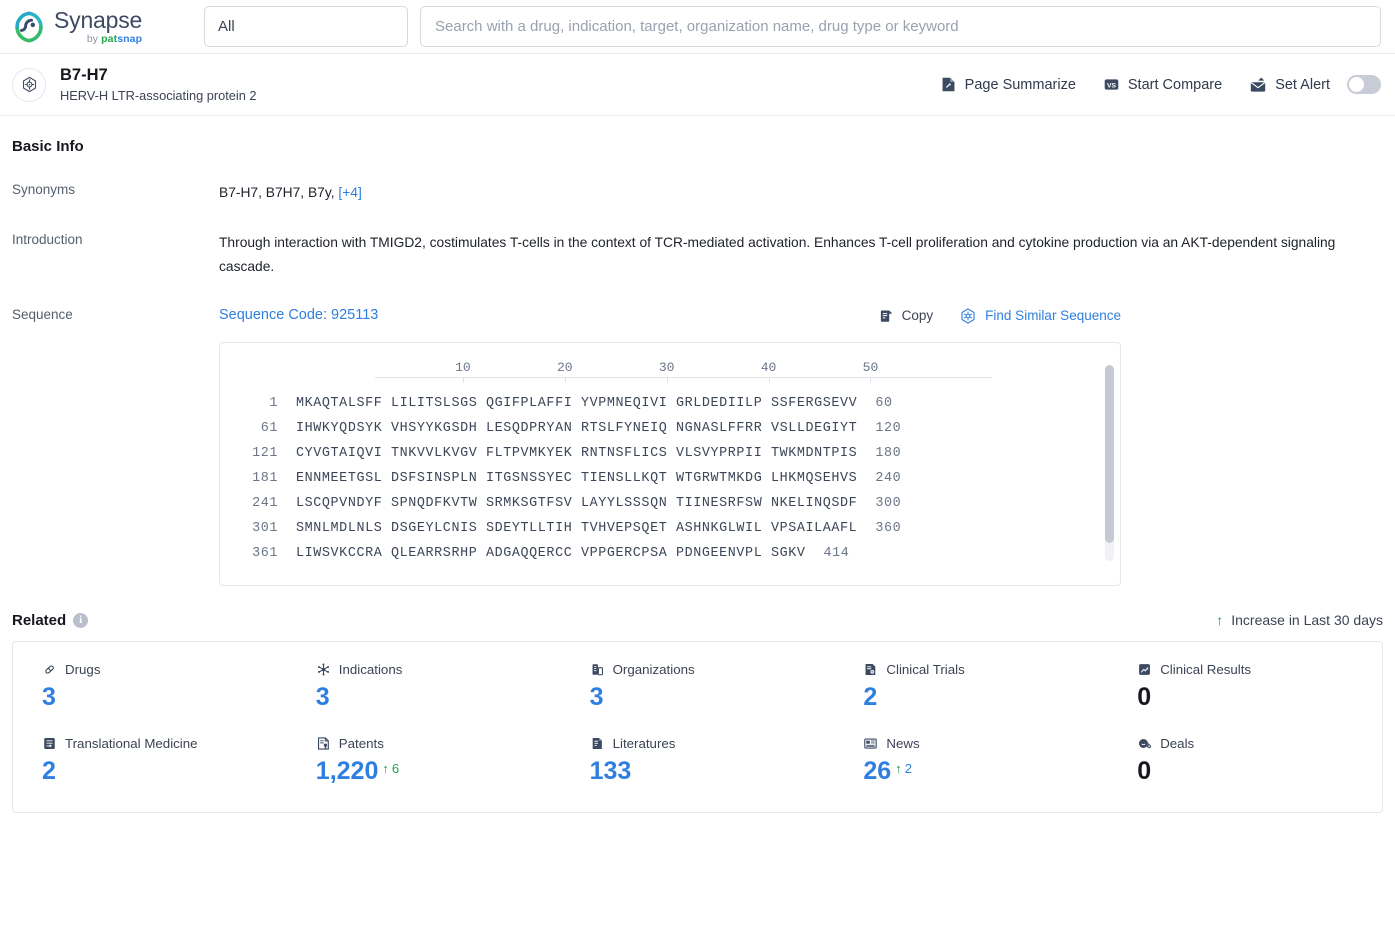  I want to click on copy-label: Copy, so click(917, 316).